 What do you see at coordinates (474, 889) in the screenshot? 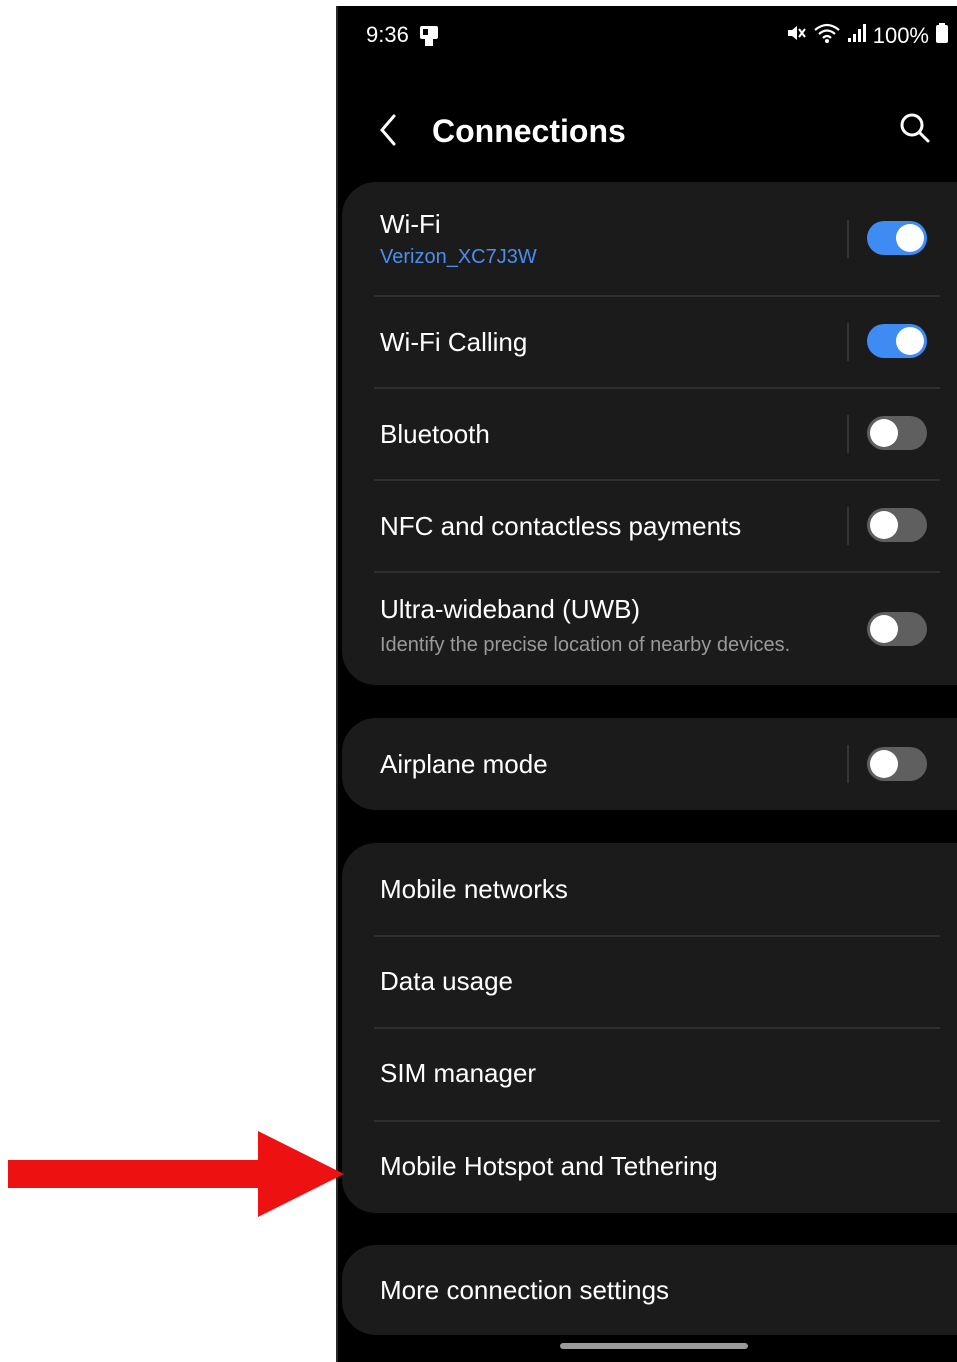
I see `mobile-networks-title: Mobile networks` at bounding box center [474, 889].